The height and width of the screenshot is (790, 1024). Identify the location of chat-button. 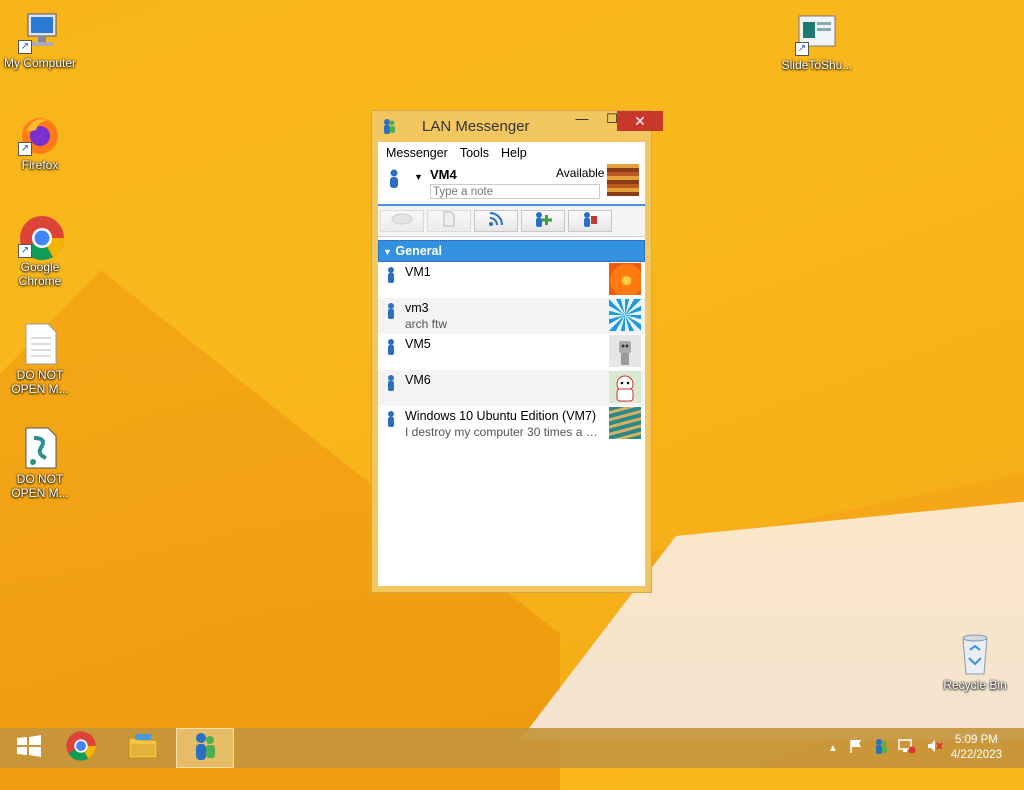
(402, 221).